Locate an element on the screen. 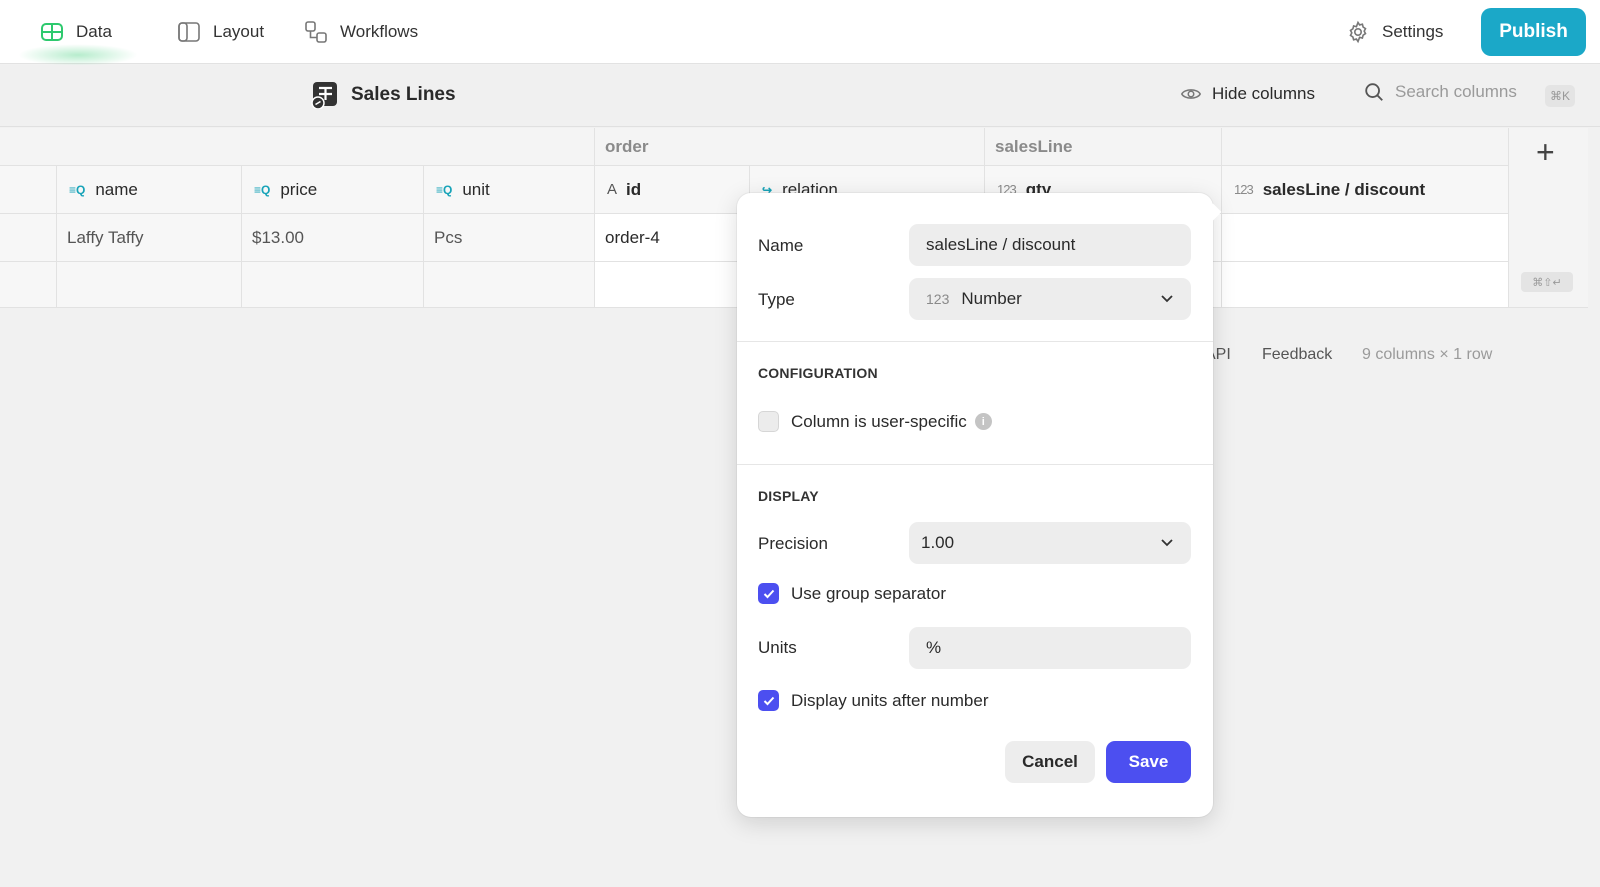  table-cell-price: $13.00 is located at coordinates (333, 238).